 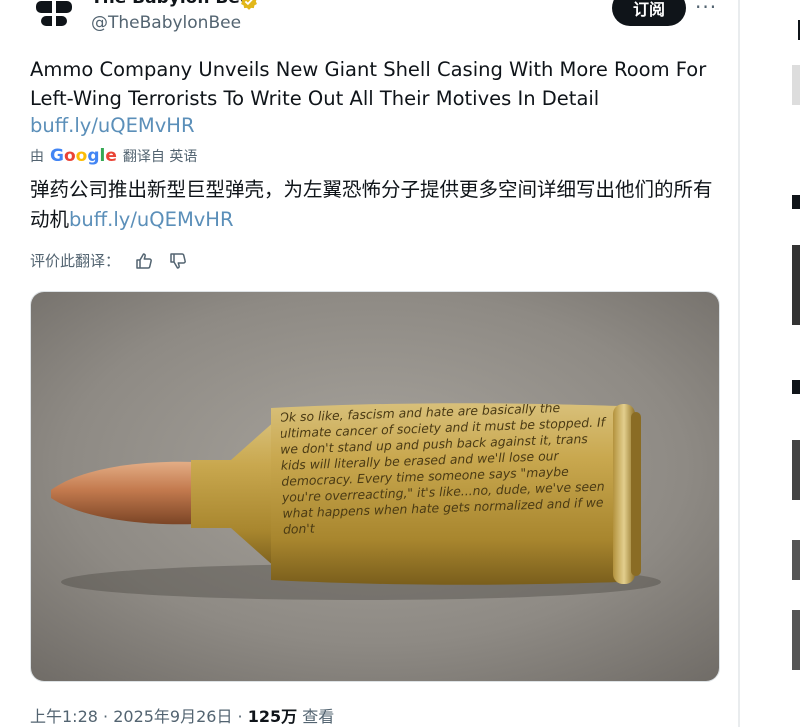 I want to click on verified-badge-icon, so click(x=249, y=5).